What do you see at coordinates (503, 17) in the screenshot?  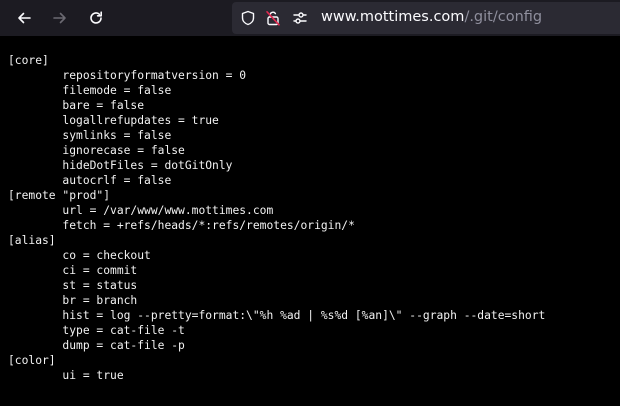 I see `url-path: /.git/config` at bounding box center [503, 17].